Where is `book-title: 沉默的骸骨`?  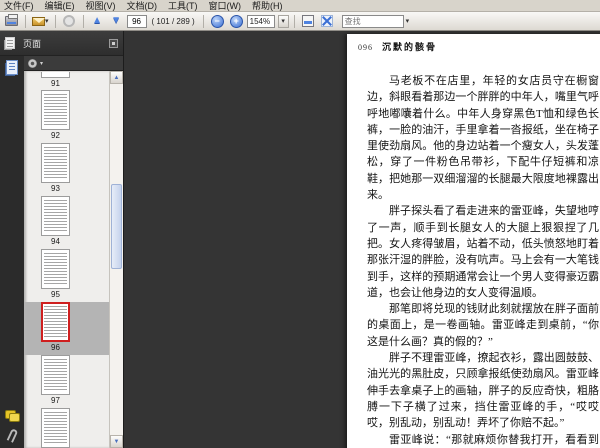 book-title: 沉默的骸骨 is located at coordinates (410, 47).